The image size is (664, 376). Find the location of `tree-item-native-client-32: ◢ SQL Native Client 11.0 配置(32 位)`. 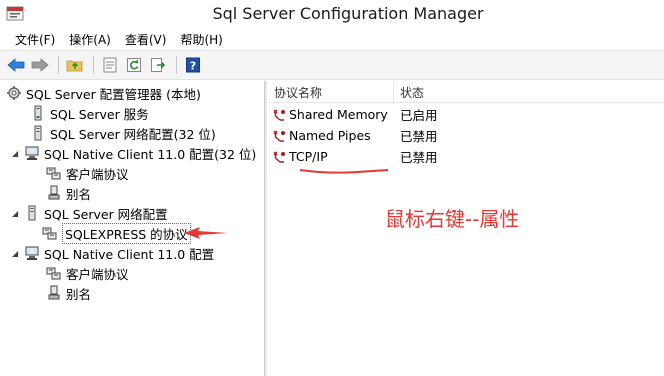

tree-item-native-client-32: ◢ SQL Native Client 11.0 配置(32 位) is located at coordinates (134, 153).